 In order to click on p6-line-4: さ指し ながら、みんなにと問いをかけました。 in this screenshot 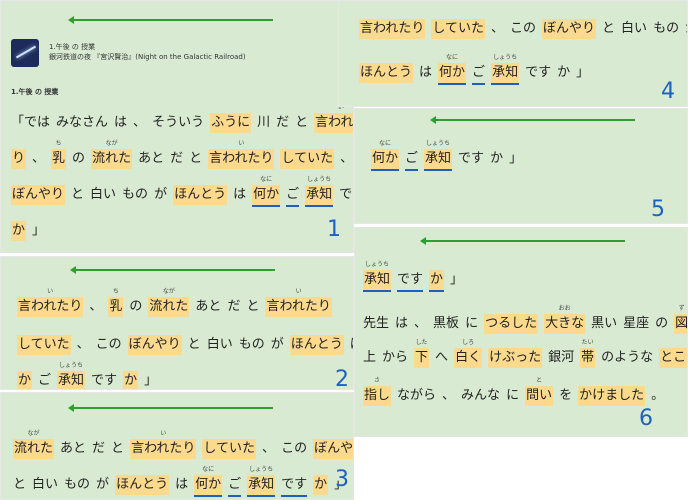, I will do `click(525, 391)`.